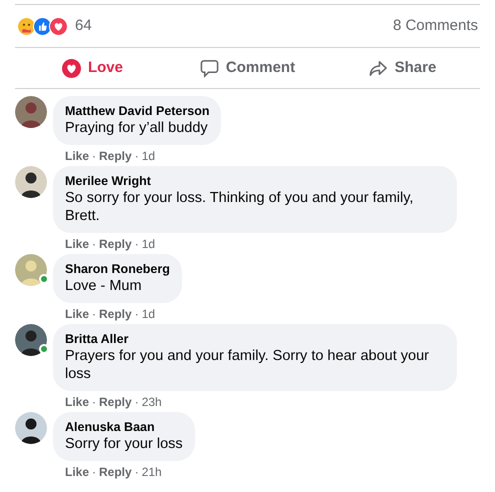 This screenshot has height=492, width=495. What do you see at coordinates (152, 401) in the screenshot?
I see `comment-time: 23h` at bounding box center [152, 401].